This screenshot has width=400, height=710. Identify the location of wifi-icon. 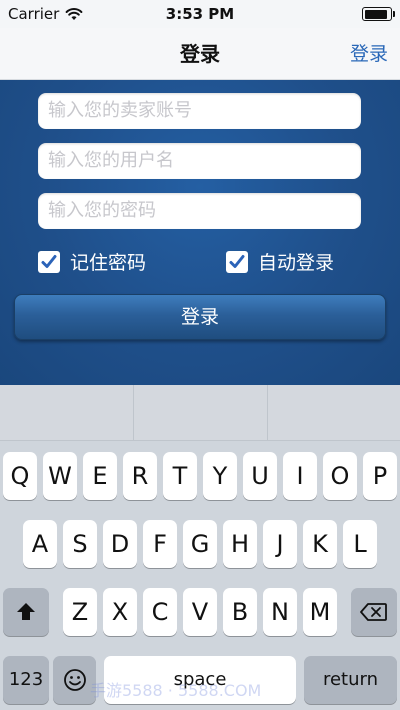
(74, 14).